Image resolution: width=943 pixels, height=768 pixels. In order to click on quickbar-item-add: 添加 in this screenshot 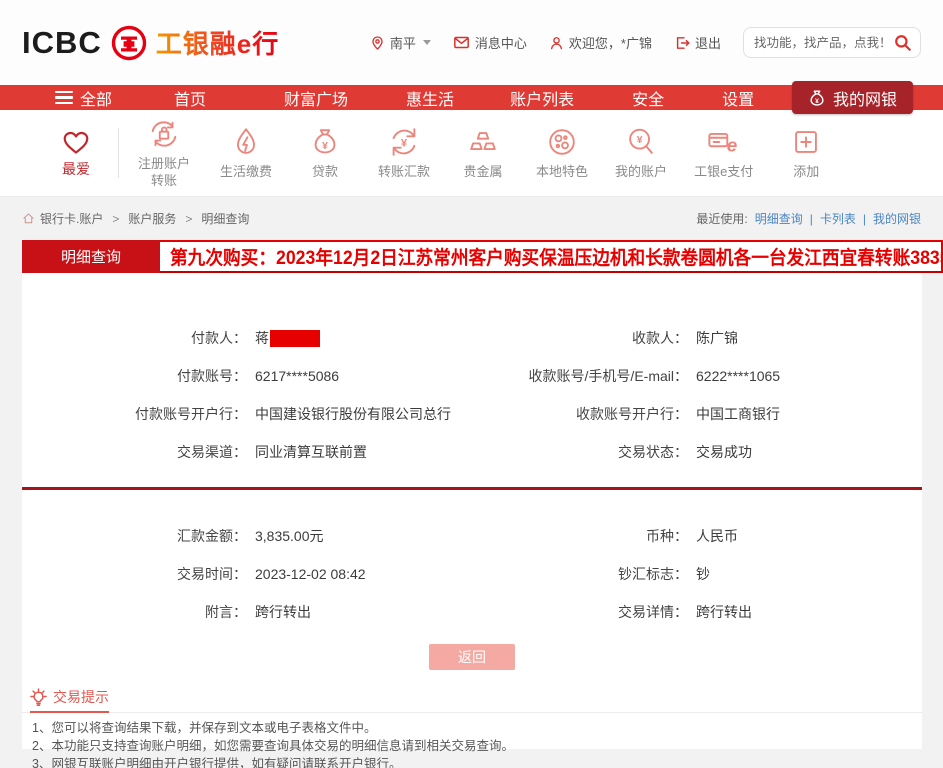, I will do `click(806, 152)`.